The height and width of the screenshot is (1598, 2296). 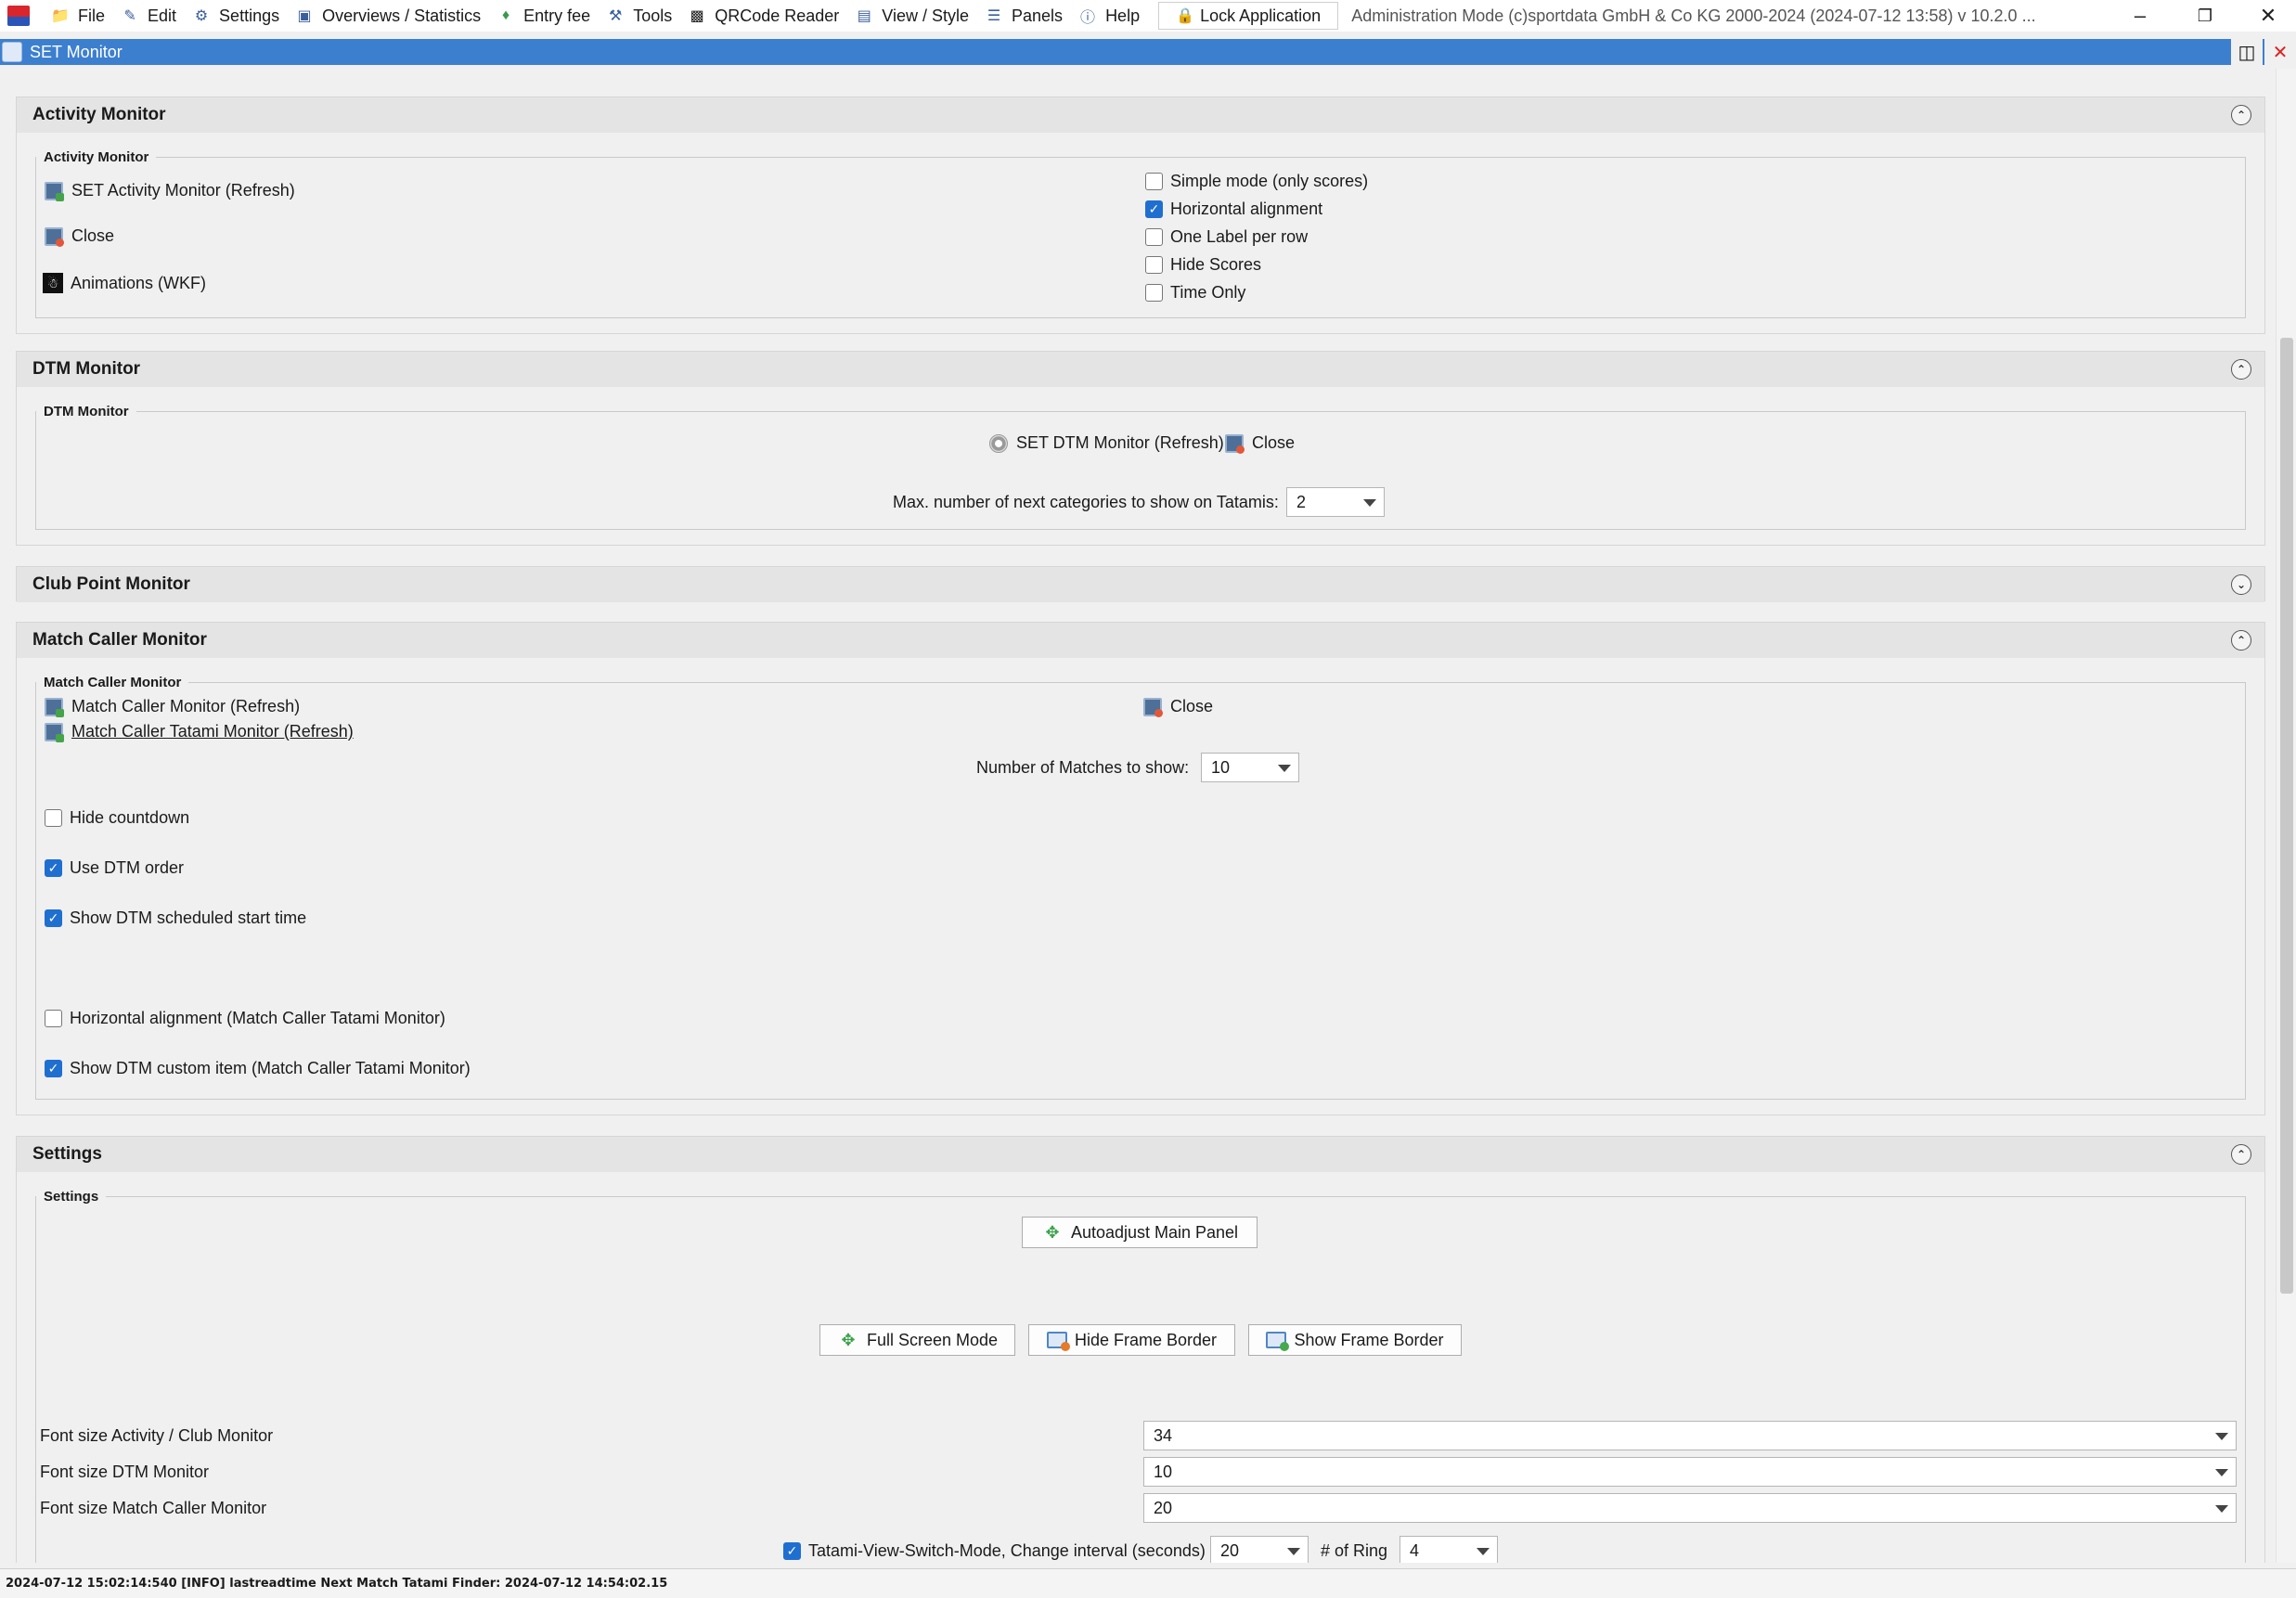 I want to click on use-dtm-order-label: Use DTM order, so click(x=127, y=868).